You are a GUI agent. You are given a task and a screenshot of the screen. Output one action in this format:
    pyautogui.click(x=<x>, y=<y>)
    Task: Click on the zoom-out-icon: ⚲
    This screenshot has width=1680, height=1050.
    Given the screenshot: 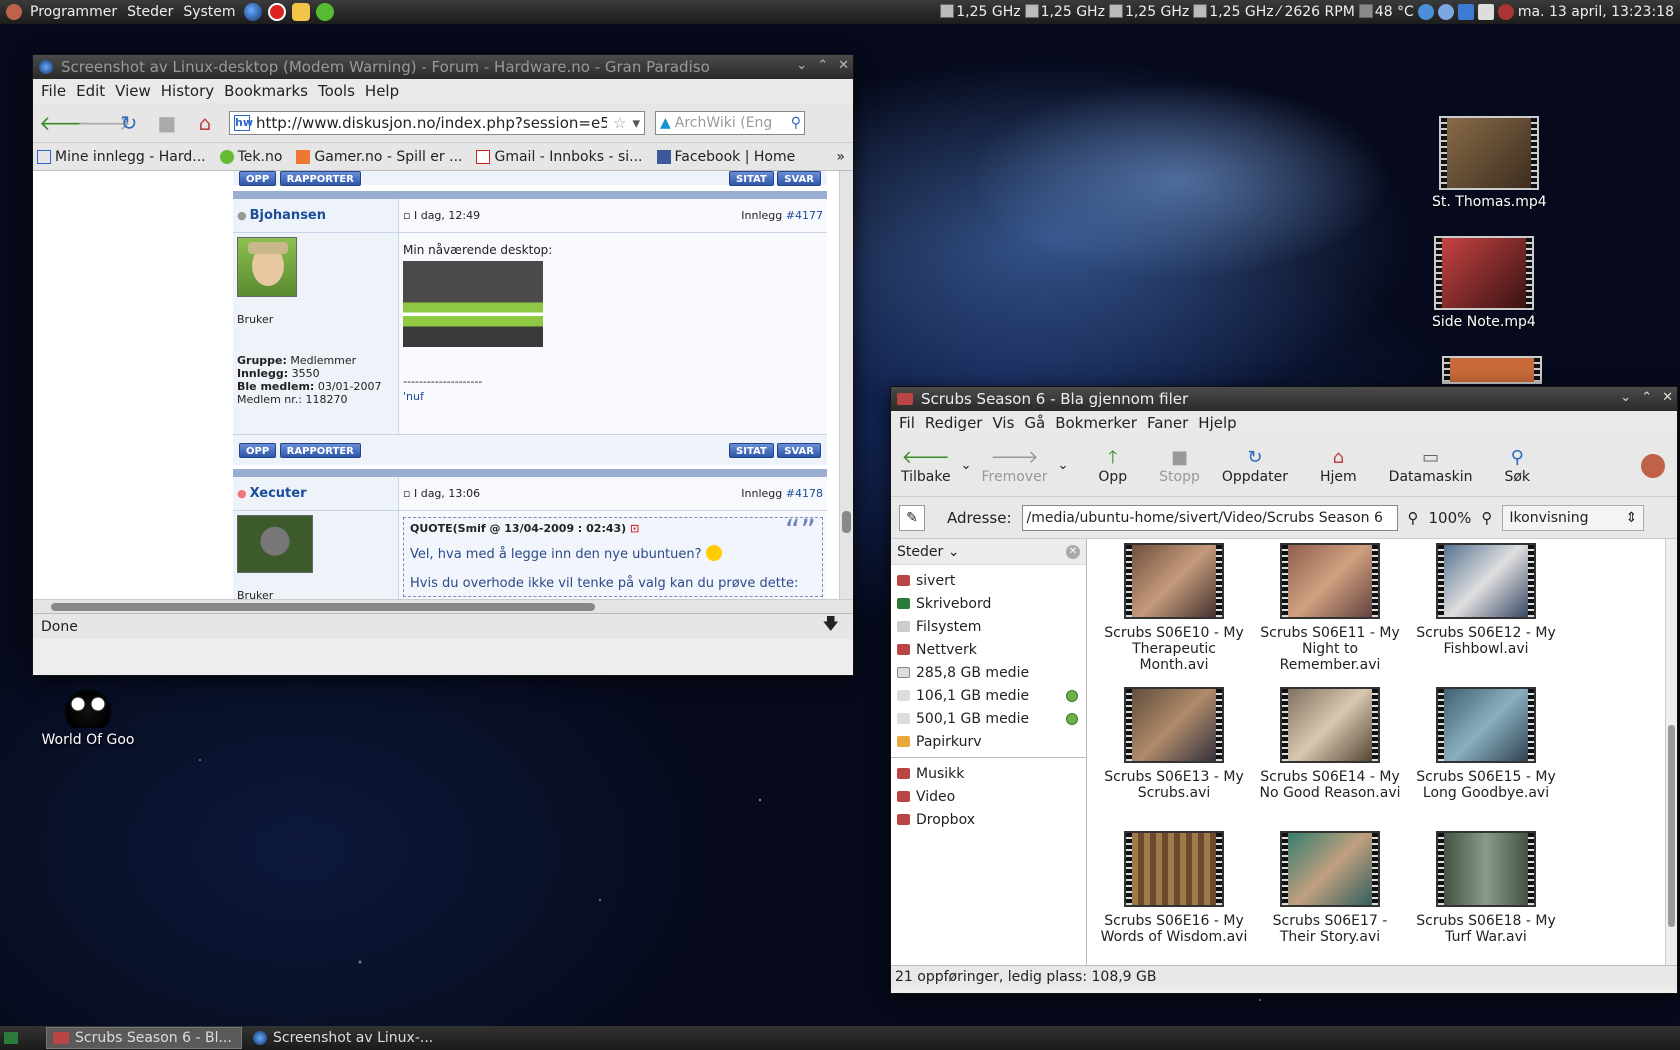 What is the action you would take?
    pyautogui.click(x=1413, y=518)
    